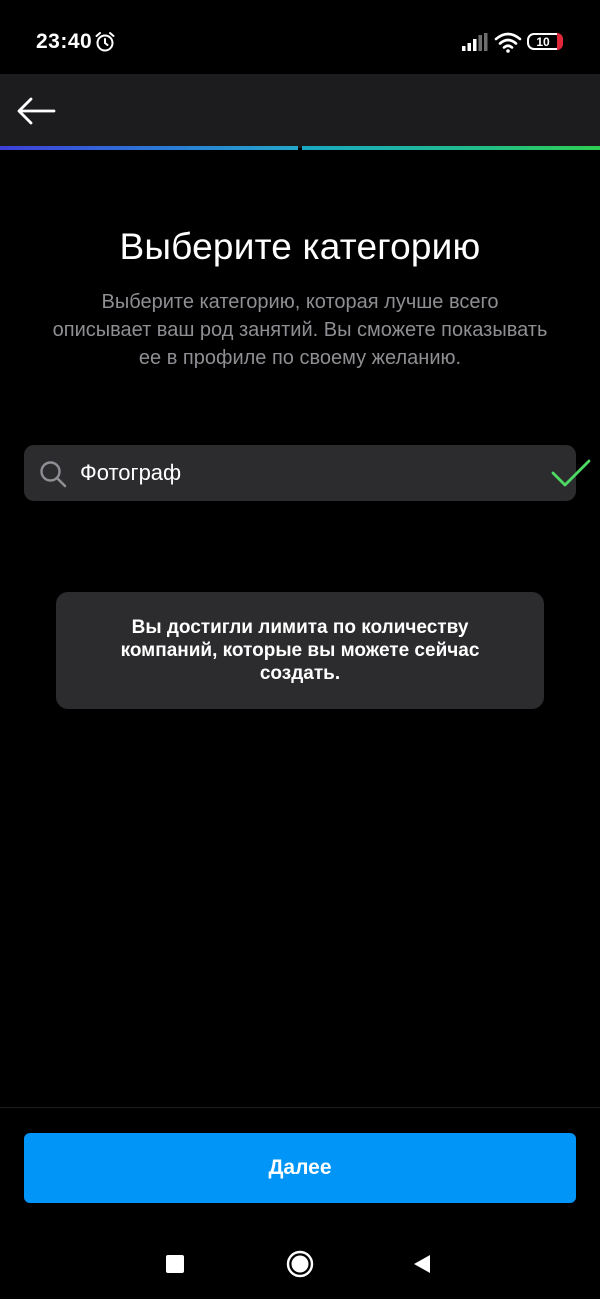 This screenshot has width=600, height=1299. I want to click on home-icon, so click(300, 1264).